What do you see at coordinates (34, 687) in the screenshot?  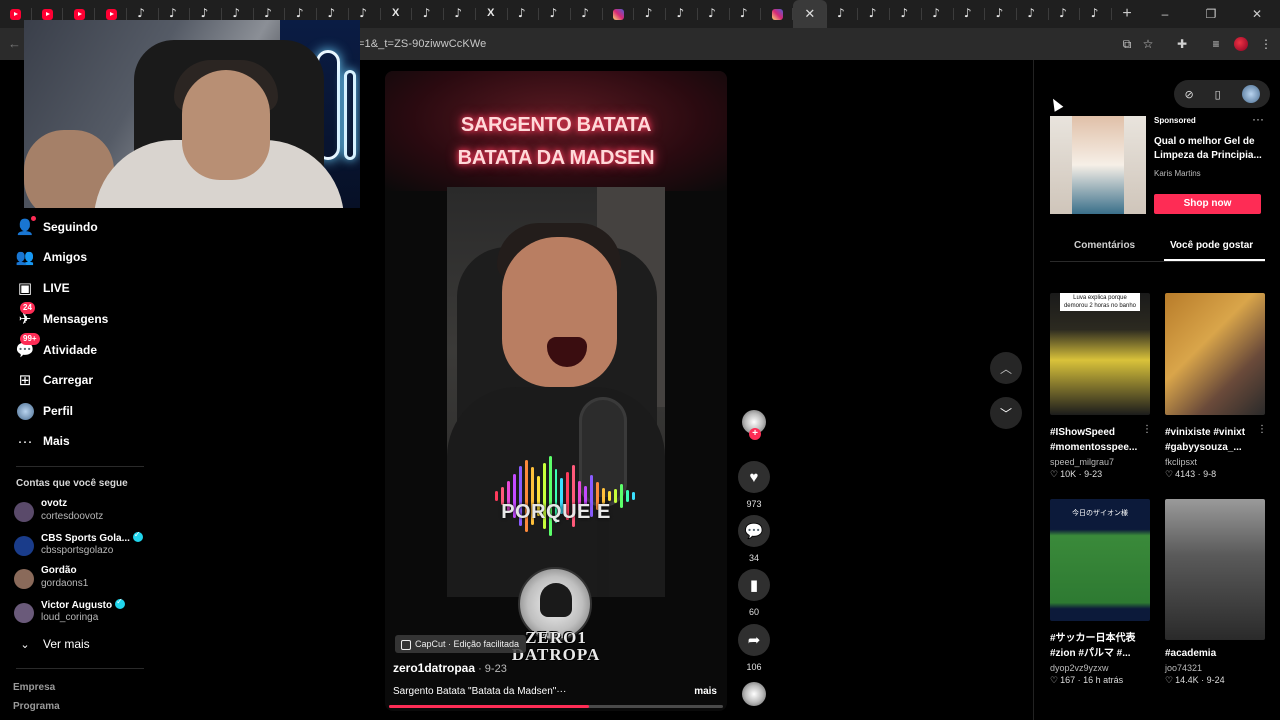 I see `footer-link-company: Empresa` at bounding box center [34, 687].